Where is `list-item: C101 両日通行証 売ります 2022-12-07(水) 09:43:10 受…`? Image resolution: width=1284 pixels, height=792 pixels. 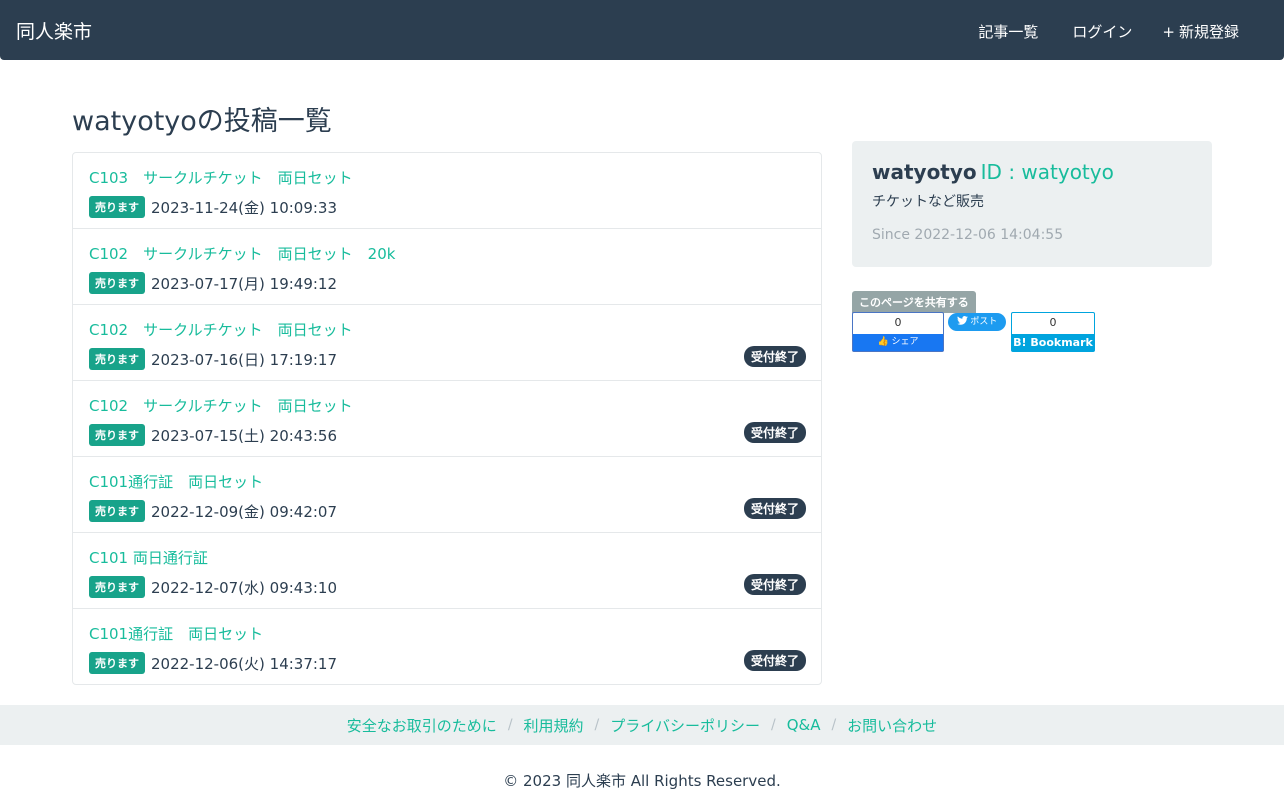 list-item: C101 両日通行証 売ります 2022-12-07(水) 09:43:10 受… is located at coordinates (447, 571).